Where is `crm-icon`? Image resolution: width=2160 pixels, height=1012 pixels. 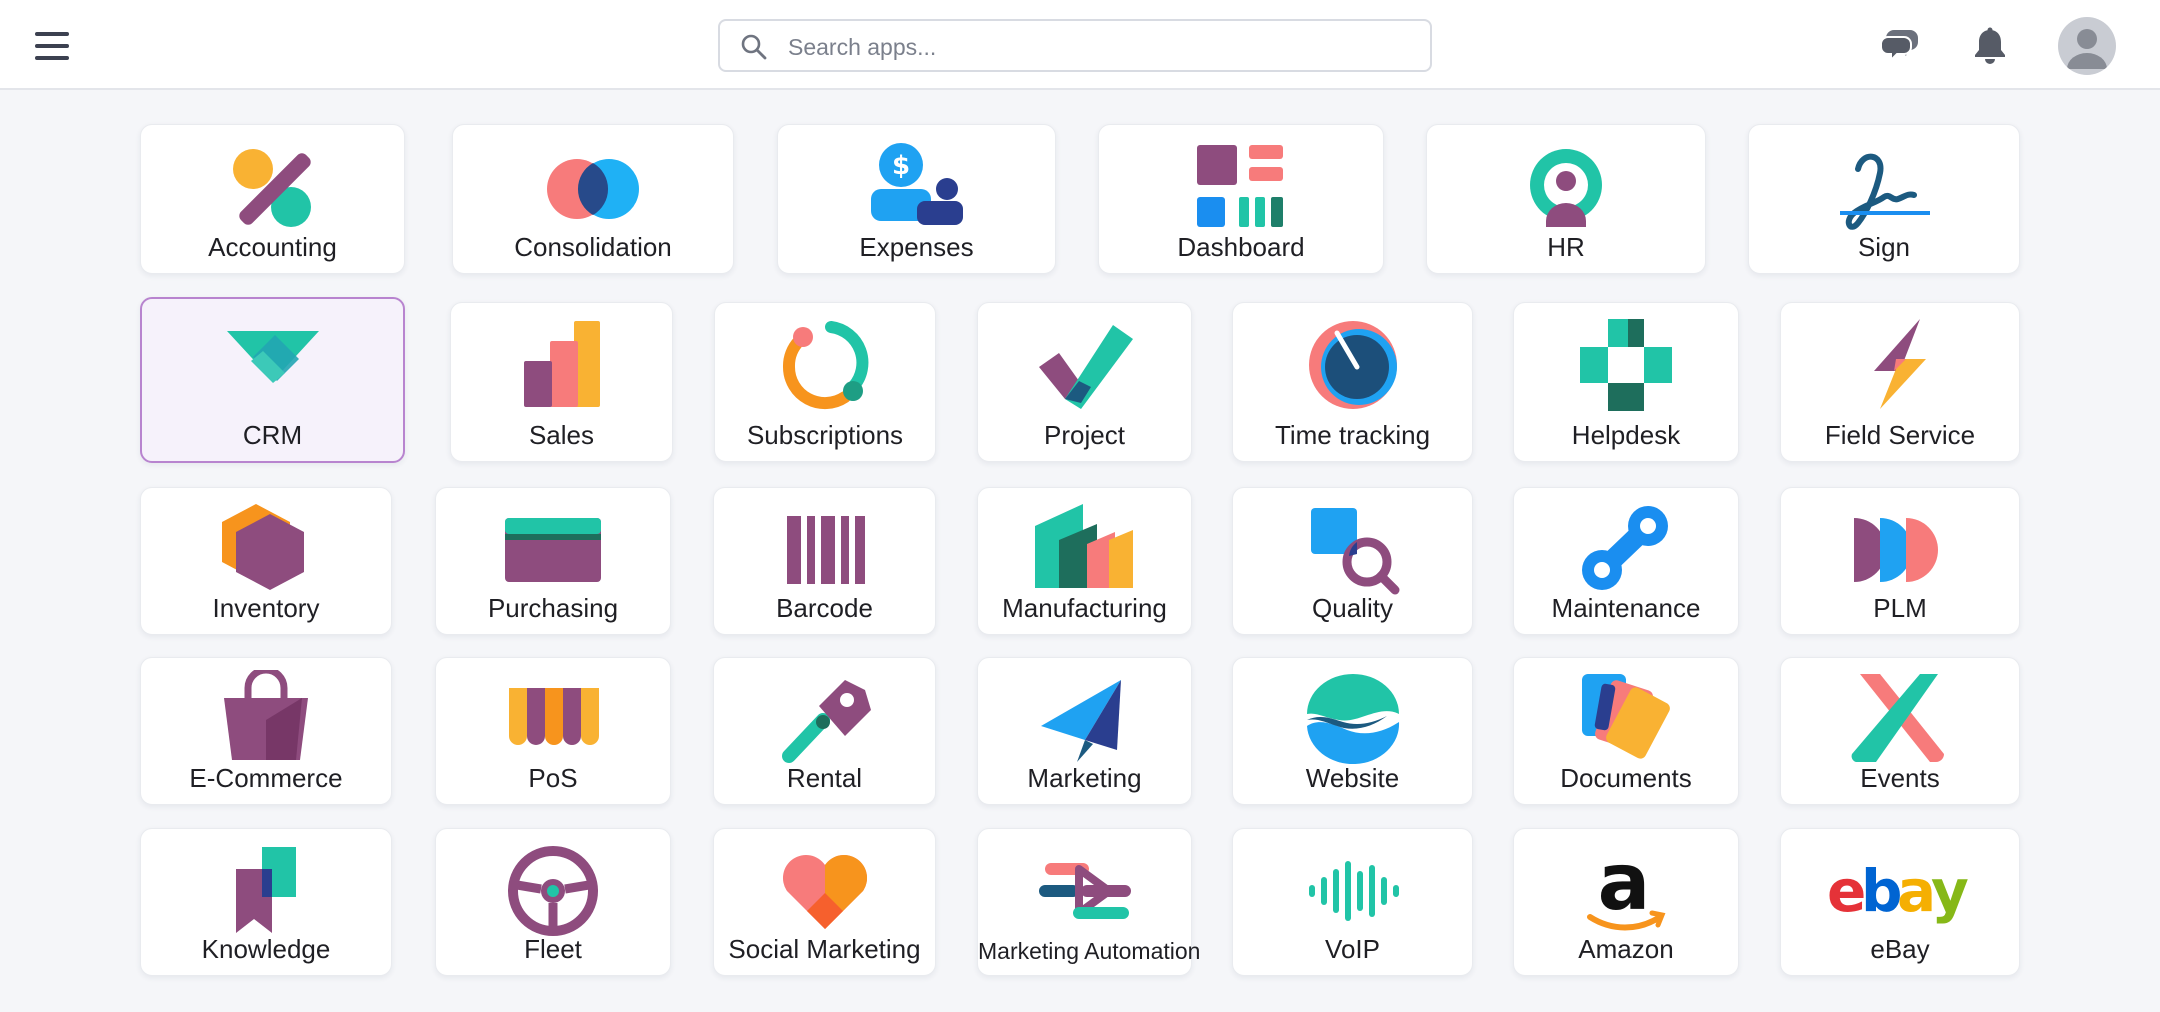
crm-icon is located at coordinates (272, 357).